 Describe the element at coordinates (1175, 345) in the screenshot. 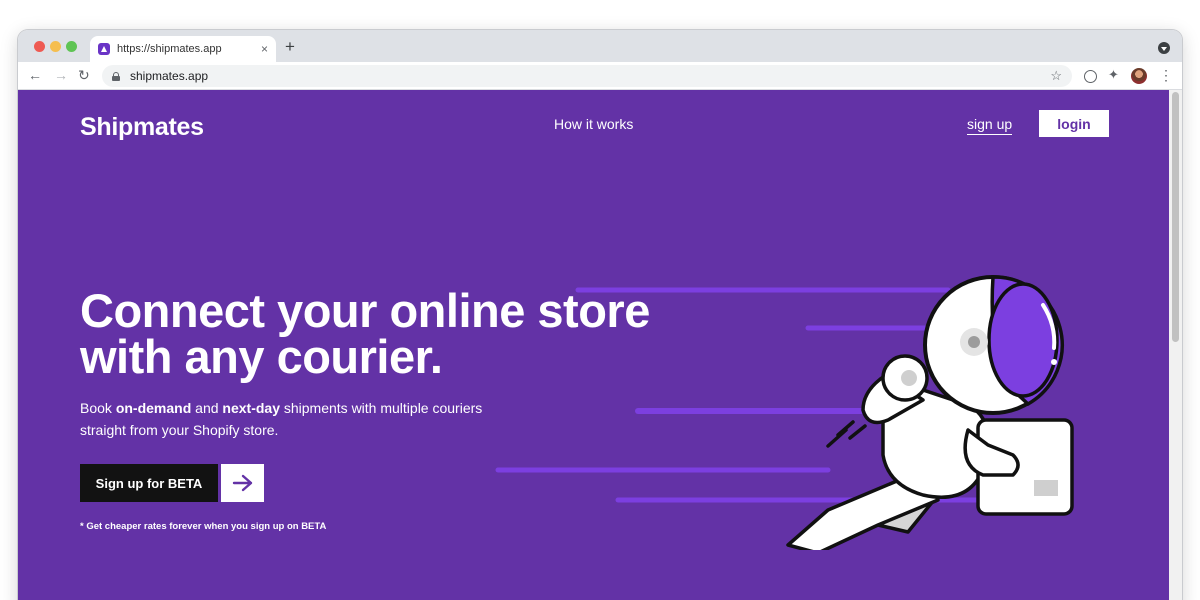

I see `page-scrollbar` at that location.